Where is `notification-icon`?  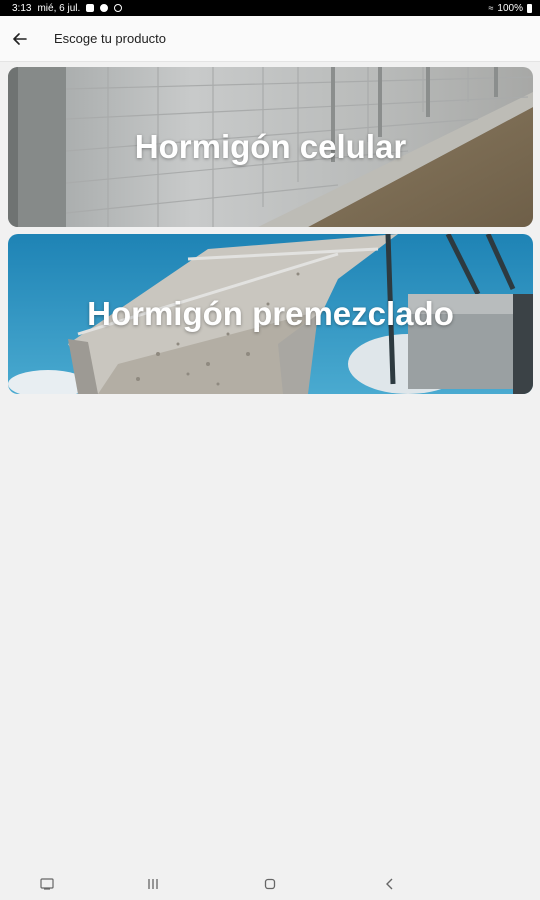 notification-icon is located at coordinates (104, 8).